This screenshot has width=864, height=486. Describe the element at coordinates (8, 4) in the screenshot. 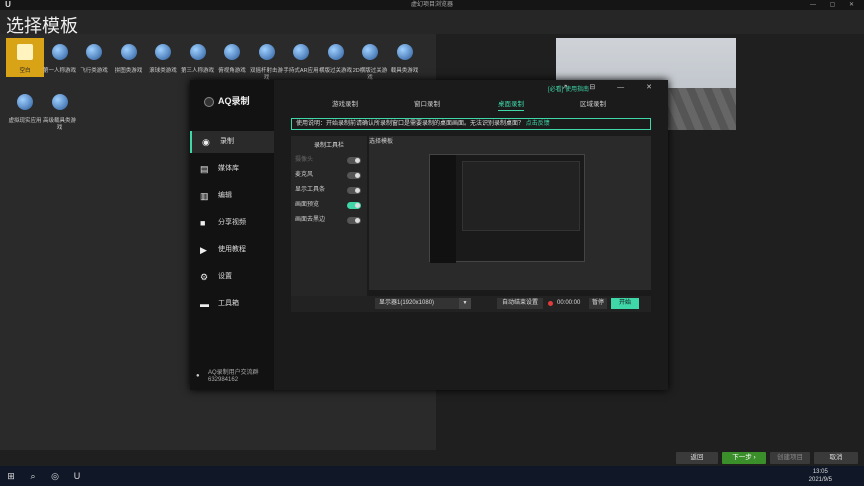

I see `unreal-logo-icon: U` at that location.